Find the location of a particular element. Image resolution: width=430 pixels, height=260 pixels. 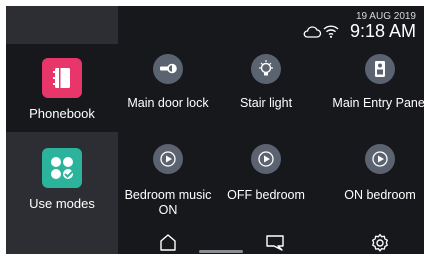

phonebook-icon is located at coordinates (62, 78).